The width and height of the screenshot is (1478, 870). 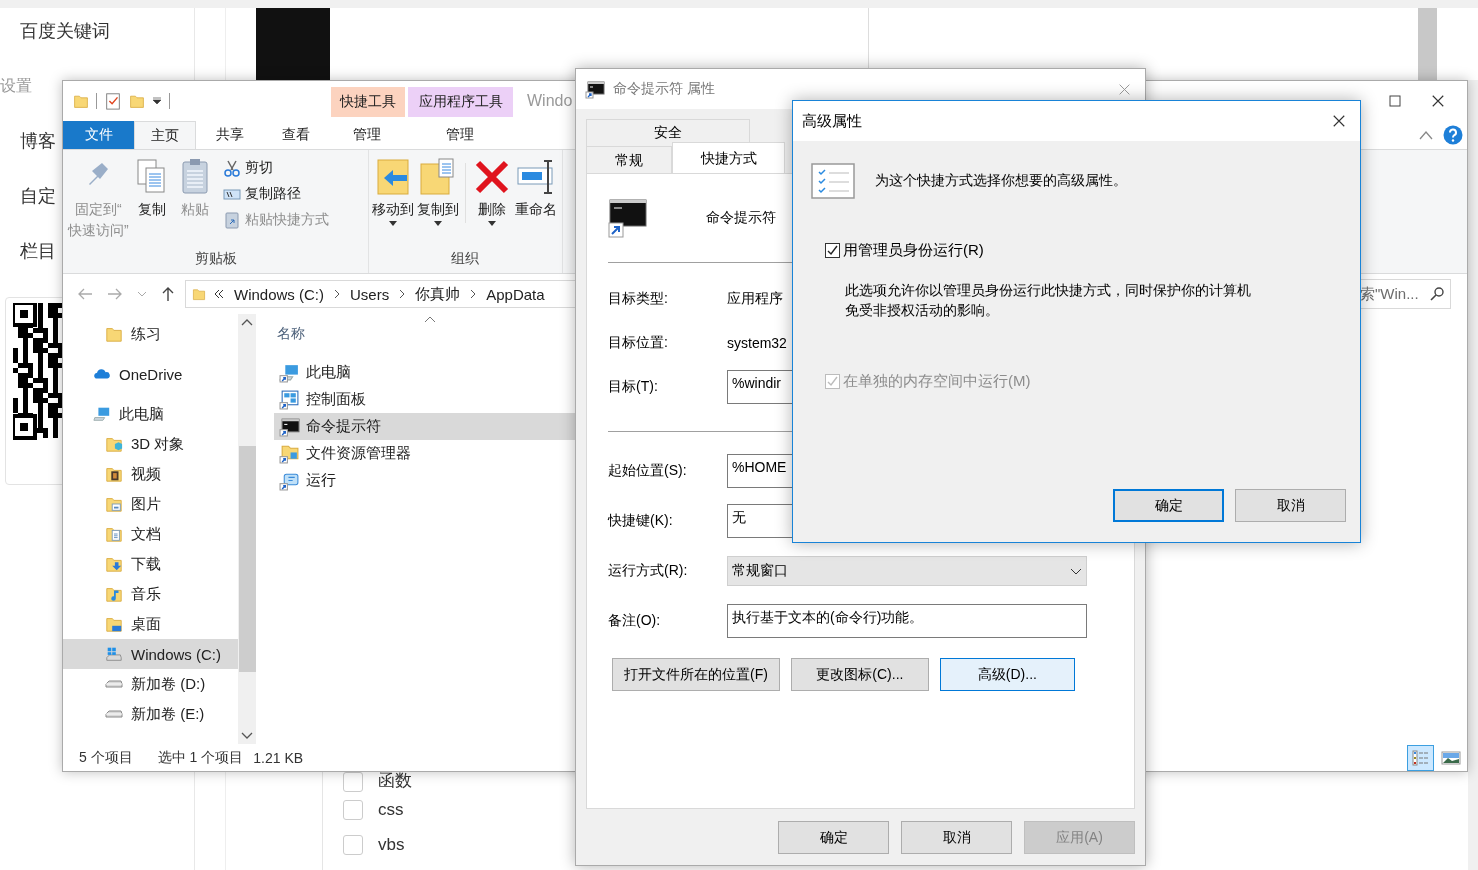 What do you see at coordinates (1048, 300) in the screenshot?
I see `description-text: 此选项允许你以管理员身份运行此快捷方式，同时保护你的计算机免受非授权活动的影响。` at bounding box center [1048, 300].